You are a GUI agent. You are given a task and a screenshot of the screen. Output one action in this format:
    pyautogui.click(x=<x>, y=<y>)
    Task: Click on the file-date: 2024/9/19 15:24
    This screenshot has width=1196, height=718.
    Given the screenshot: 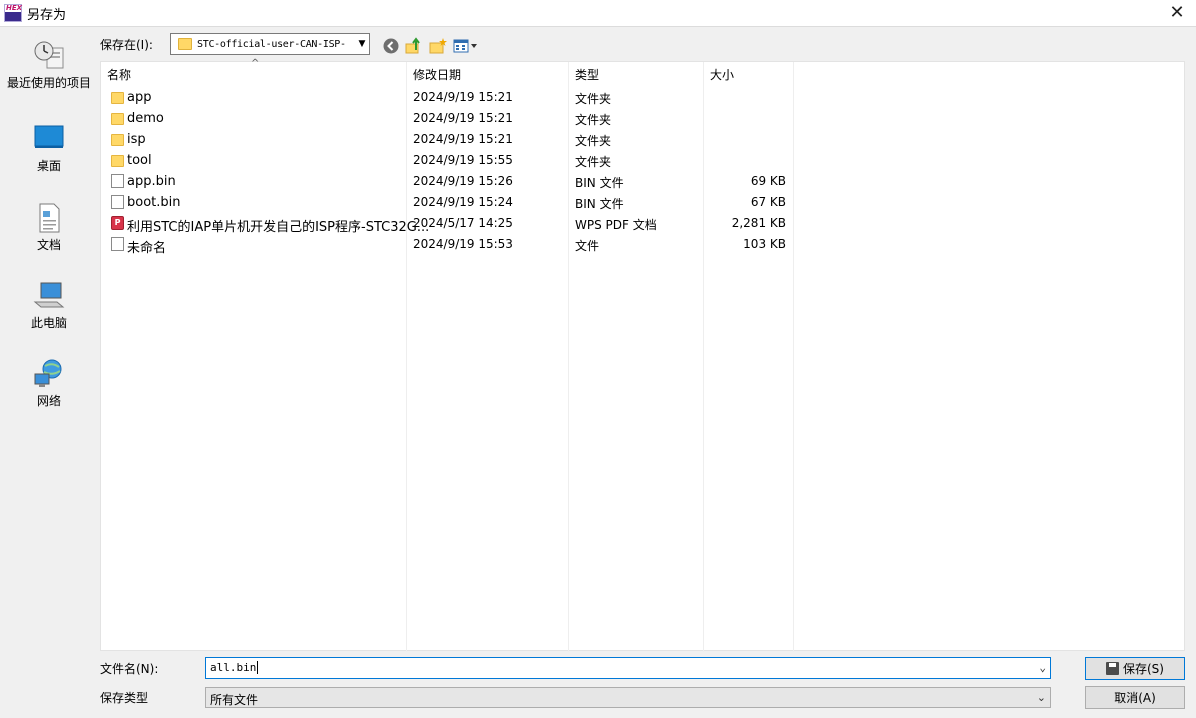 What is the action you would take?
    pyautogui.click(x=463, y=202)
    